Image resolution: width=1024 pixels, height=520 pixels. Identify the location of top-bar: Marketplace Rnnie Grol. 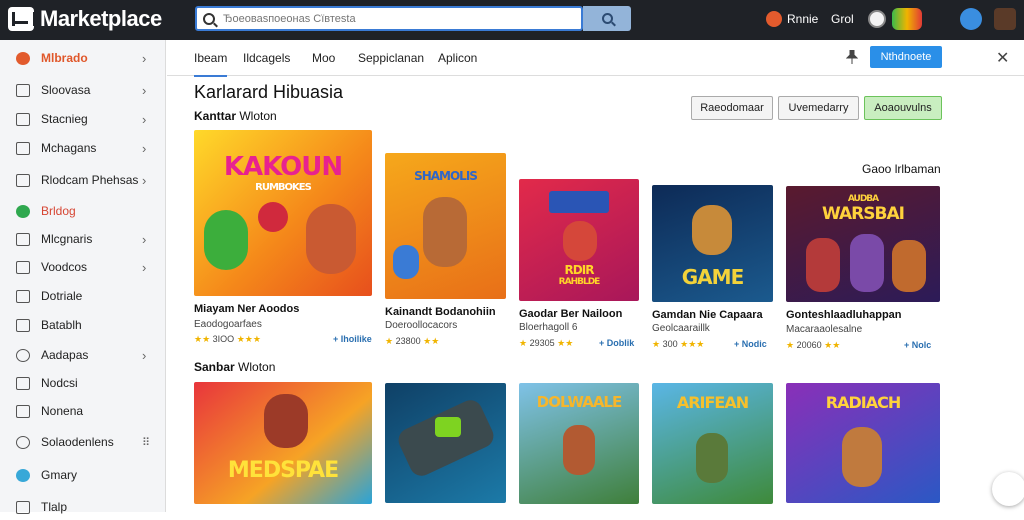
(512, 20).